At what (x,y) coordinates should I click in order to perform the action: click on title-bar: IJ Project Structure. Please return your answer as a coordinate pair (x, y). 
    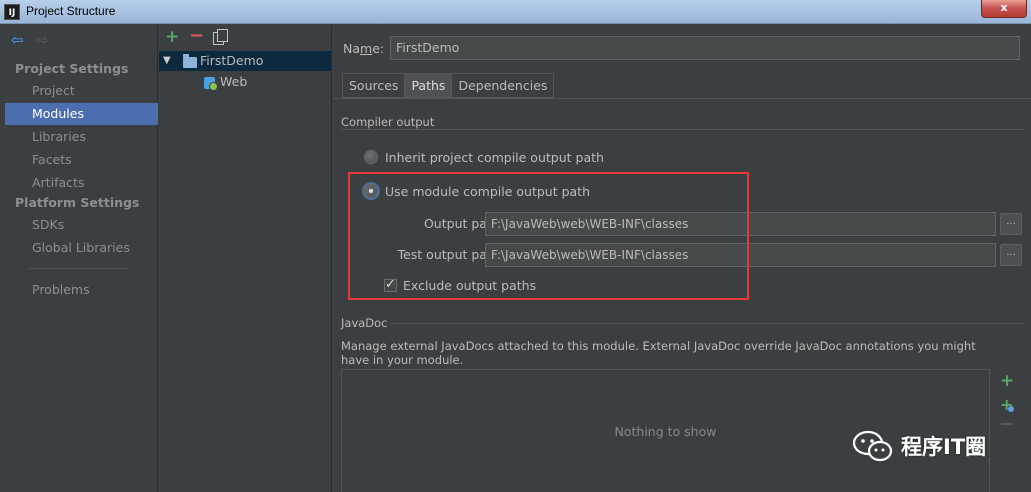
    Looking at the image, I should click on (515, 12).